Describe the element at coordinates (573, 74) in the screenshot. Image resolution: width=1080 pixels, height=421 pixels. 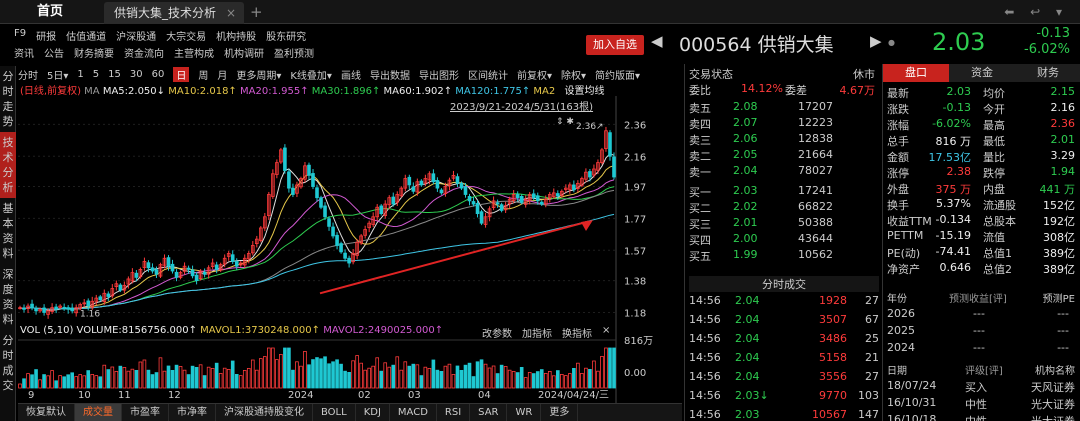
I see `toolbar-item: 除权▾` at that location.